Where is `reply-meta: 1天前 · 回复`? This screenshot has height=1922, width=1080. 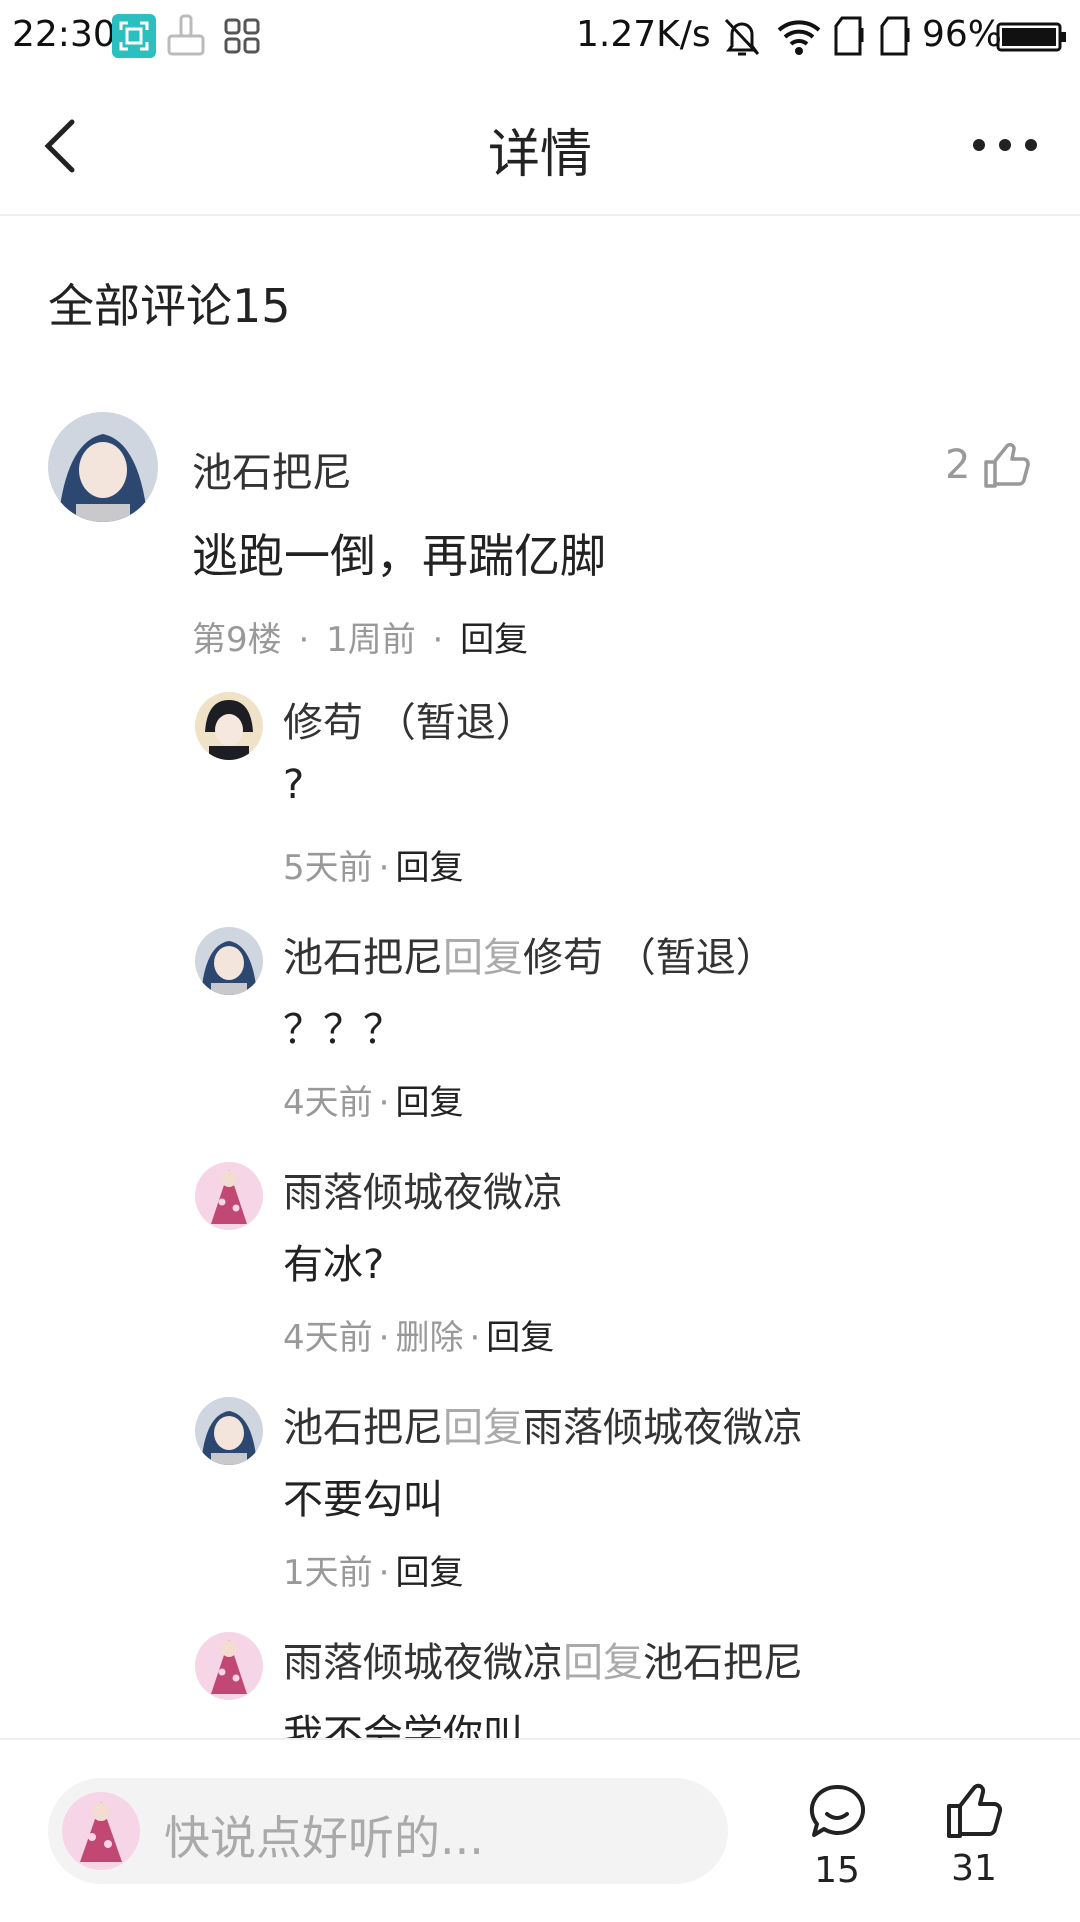 reply-meta: 1天前 · 回复 is located at coordinates (373, 1569).